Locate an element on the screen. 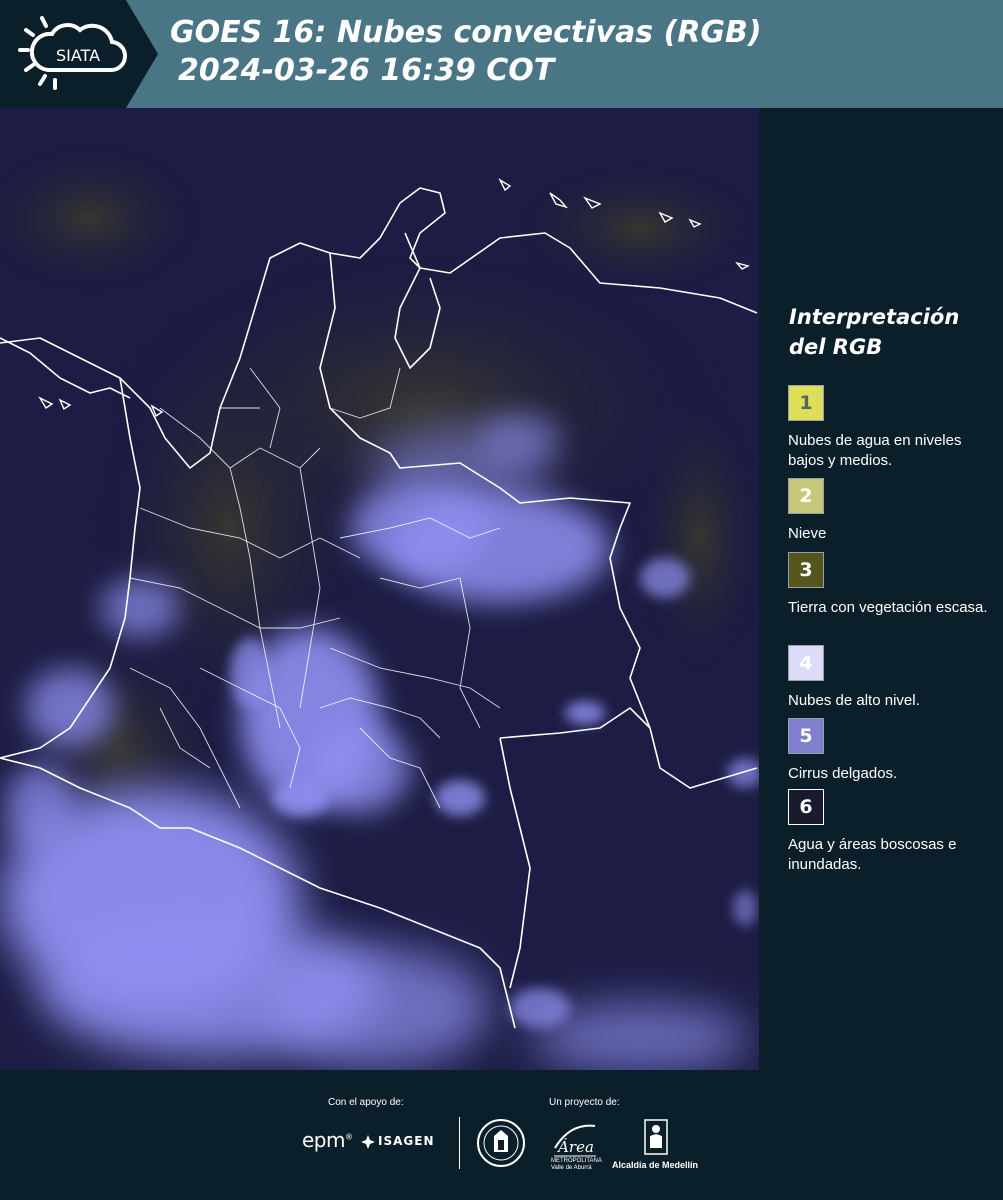 Image resolution: width=1003 pixels, height=1200 pixels. legend-item-5: 5 Cirrus delgados. is located at coordinates (893, 751).